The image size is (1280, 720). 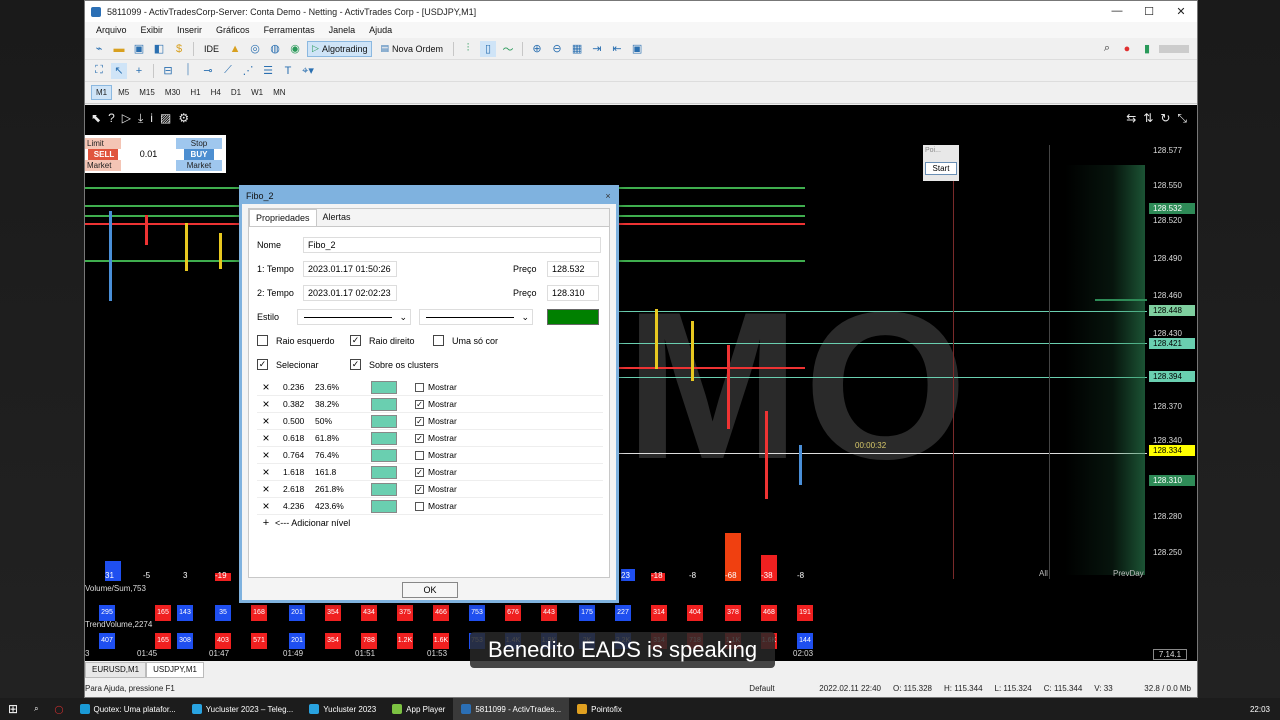 I want to click on menu-5: Janela, so click(x=342, y=30).